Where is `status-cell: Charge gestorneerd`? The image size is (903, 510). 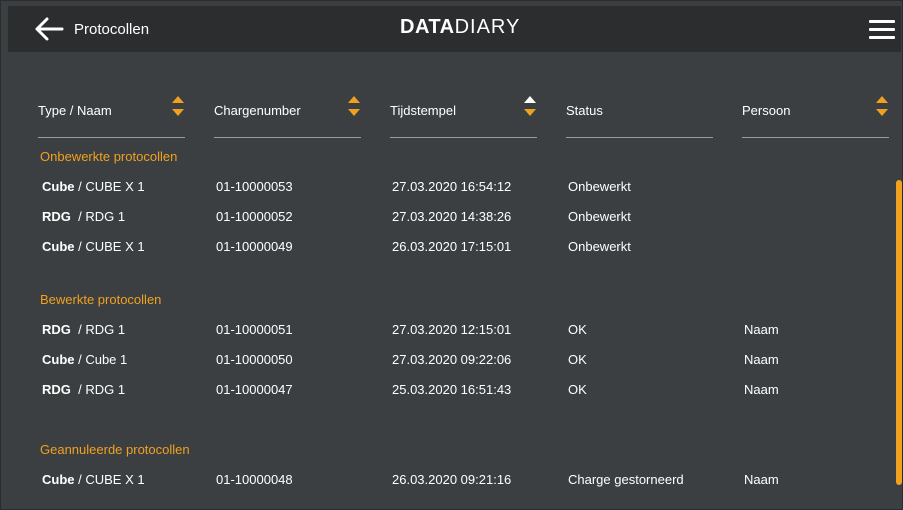 status-cell: Charge gestorneerd is located at coordinates (626, 479).